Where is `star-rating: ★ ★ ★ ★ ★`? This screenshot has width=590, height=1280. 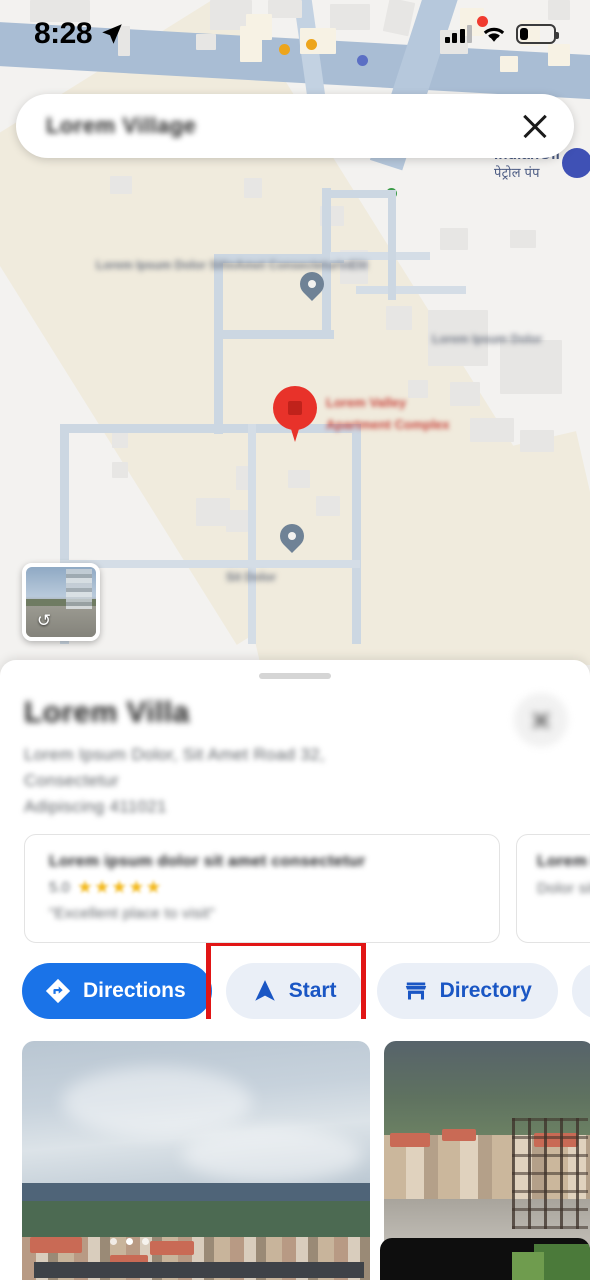 star-rating: ★ ★ ★ ★ ★ is located at coordinates (119, 887).